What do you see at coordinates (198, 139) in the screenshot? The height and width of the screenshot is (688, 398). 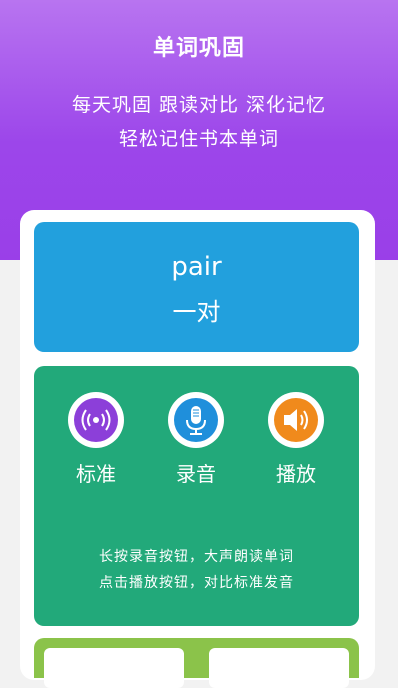 I see `subtitle-line-2: 轻松记住书本单词` at bounding box center [198, 139].